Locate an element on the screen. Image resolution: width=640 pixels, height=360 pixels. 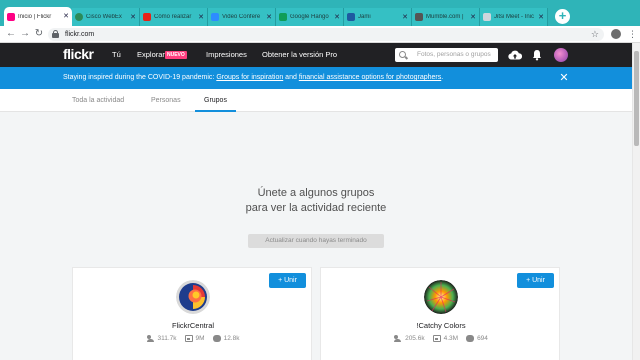
group-name: !Catchy Colors is located at coordinates (441, 326).